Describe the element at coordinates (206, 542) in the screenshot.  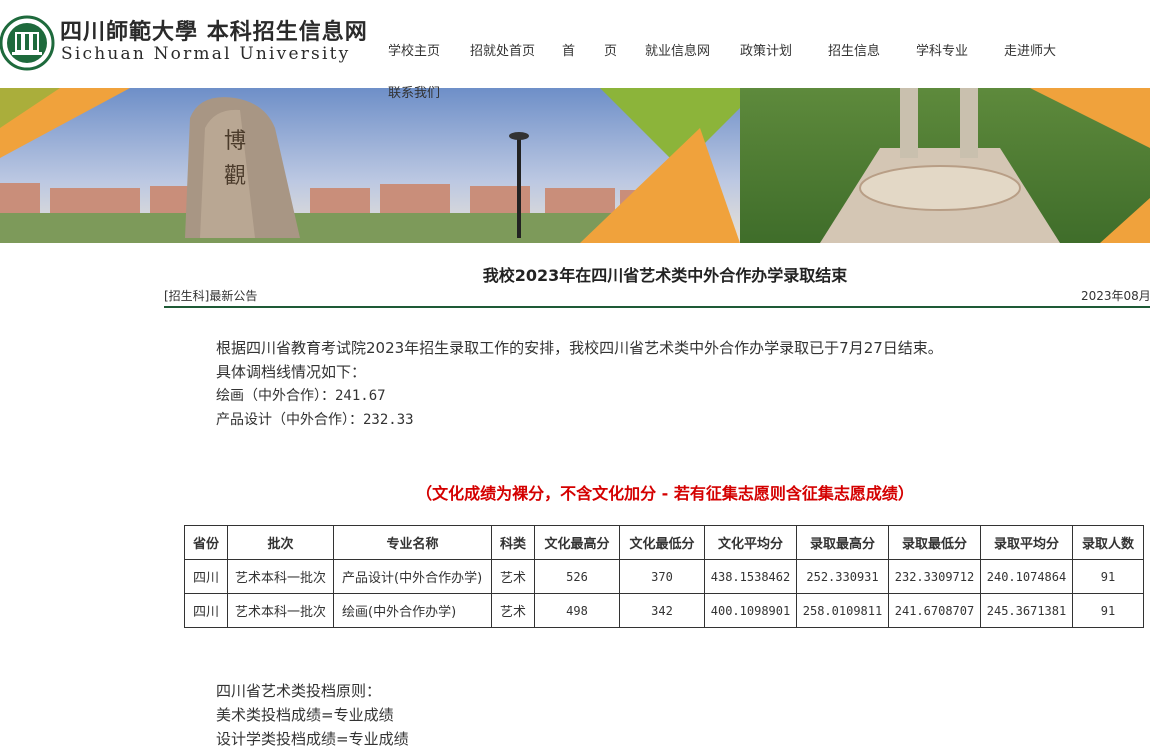
I see `table-header: 省份` at that location.